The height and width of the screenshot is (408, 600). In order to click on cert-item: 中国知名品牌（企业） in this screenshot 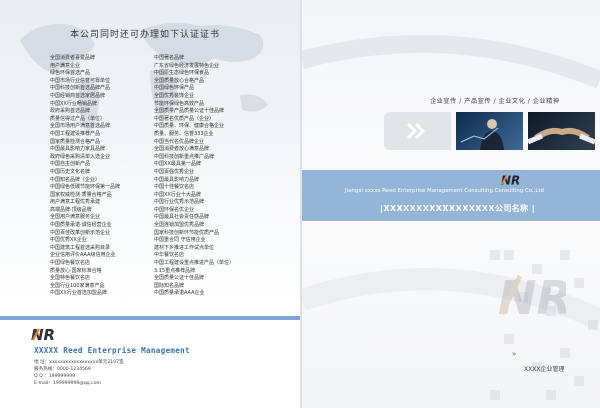, I will do `click(75, 179)`.